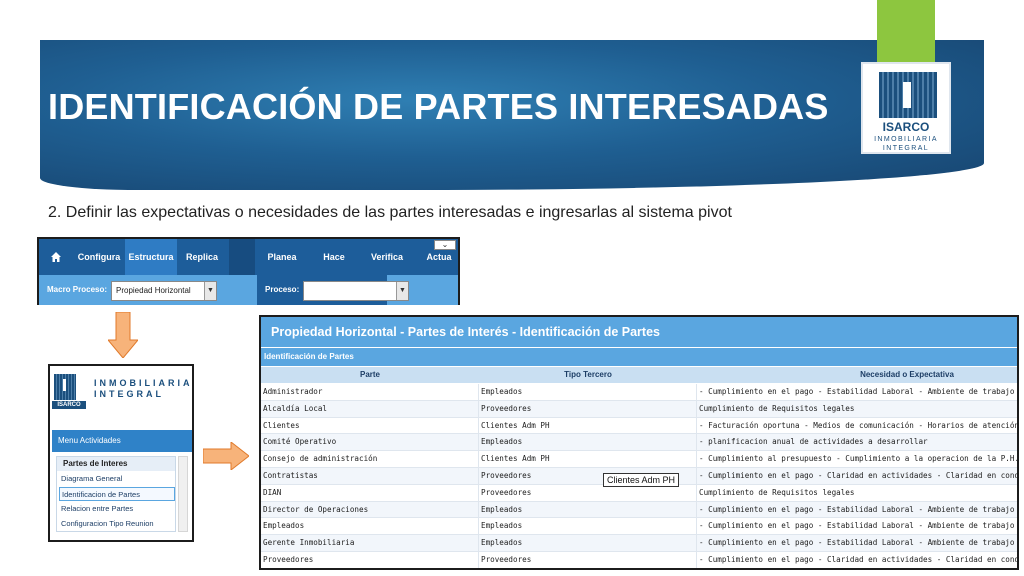 This screenshot has width=1024, height=576. I want to click on logo-name: ISARCO, so click(906, 127).